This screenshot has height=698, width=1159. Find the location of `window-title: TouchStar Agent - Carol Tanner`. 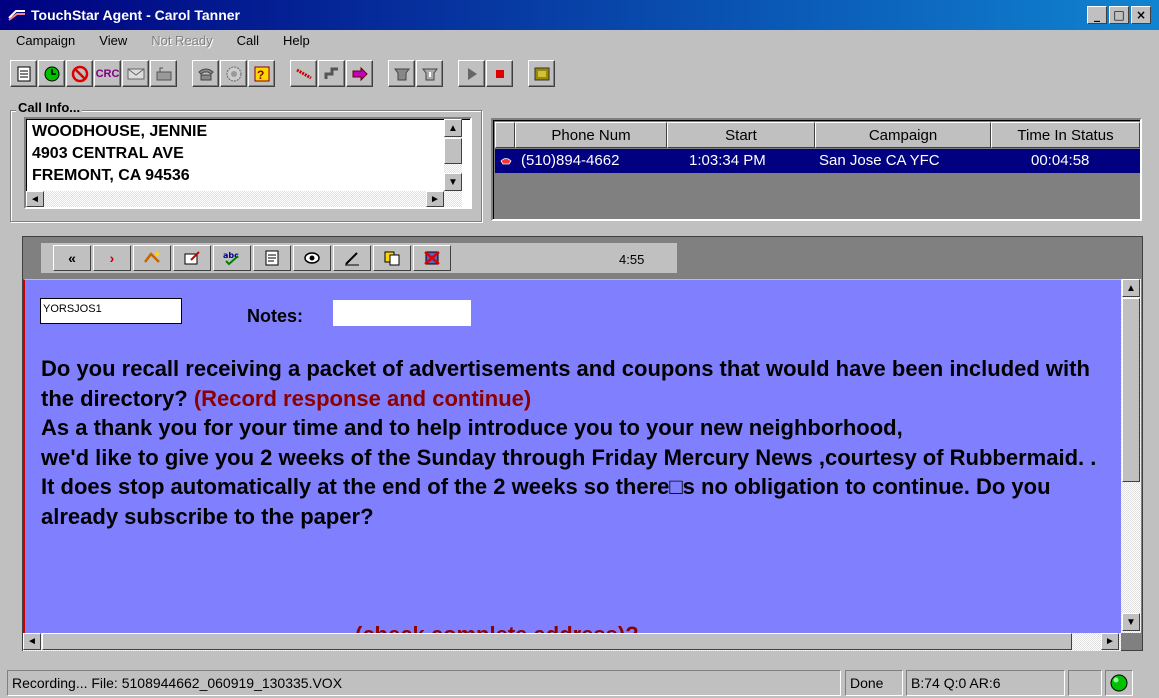

window-title: TouchStar Agent - Carol Tanner is located at coordinates (135, 15).